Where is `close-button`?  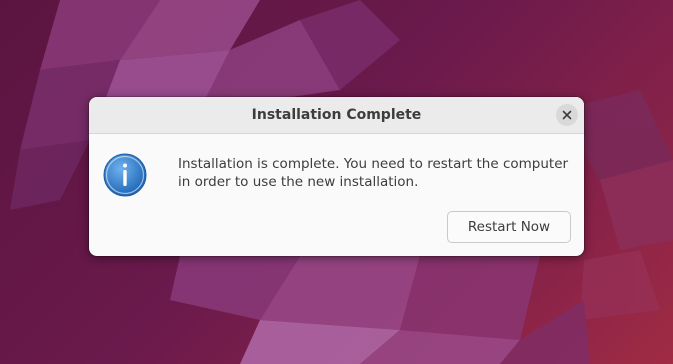 close-button is located at coordinates (567, 115).